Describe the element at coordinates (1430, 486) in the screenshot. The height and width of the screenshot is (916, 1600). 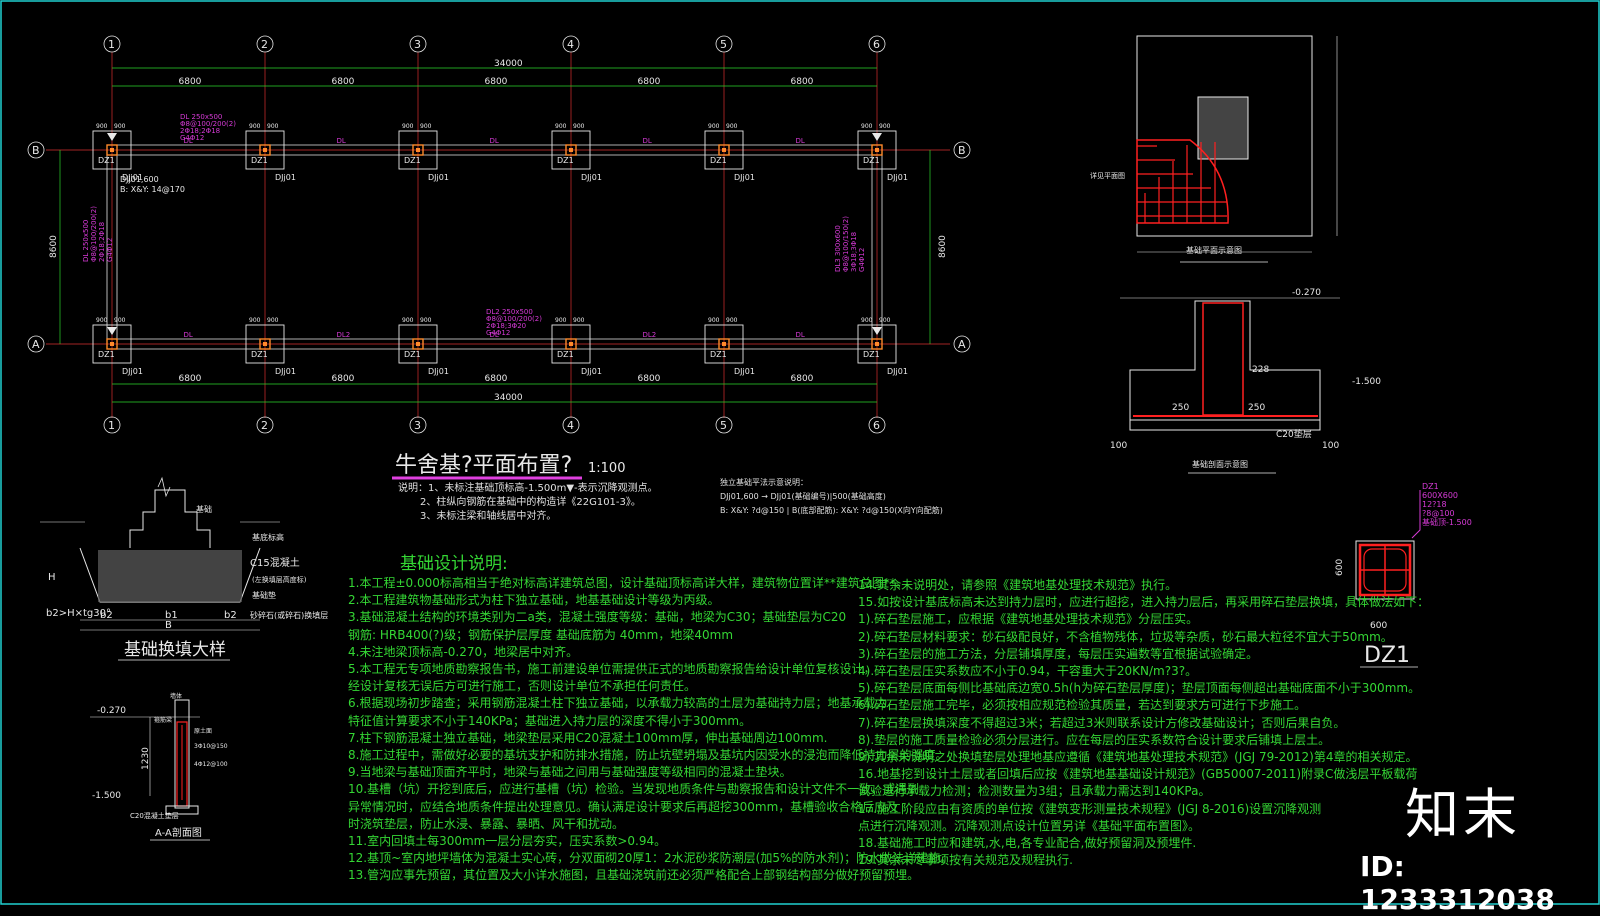
I see `dz1-spec: DZ1` at that location.